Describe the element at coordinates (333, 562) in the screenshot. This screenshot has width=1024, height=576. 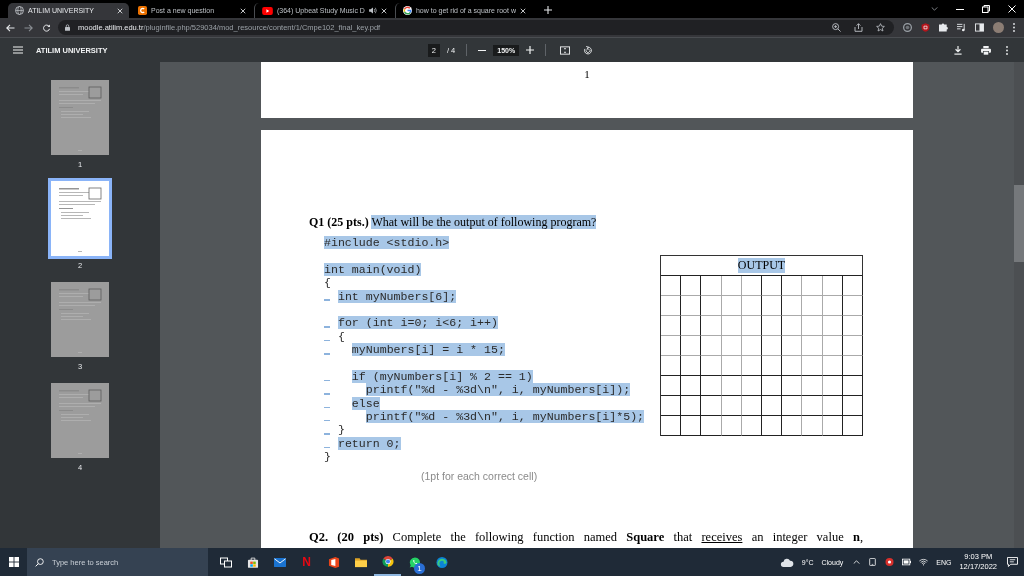
I see `square-logo-icon` at that location.